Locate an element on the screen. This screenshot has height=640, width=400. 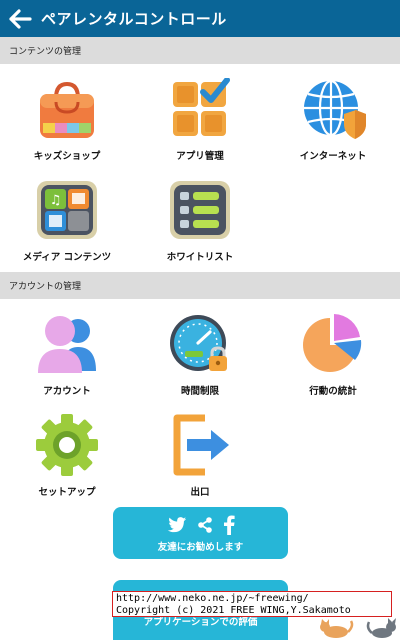
media-grid-icon: ♫ is located at coordinates (67, 210).